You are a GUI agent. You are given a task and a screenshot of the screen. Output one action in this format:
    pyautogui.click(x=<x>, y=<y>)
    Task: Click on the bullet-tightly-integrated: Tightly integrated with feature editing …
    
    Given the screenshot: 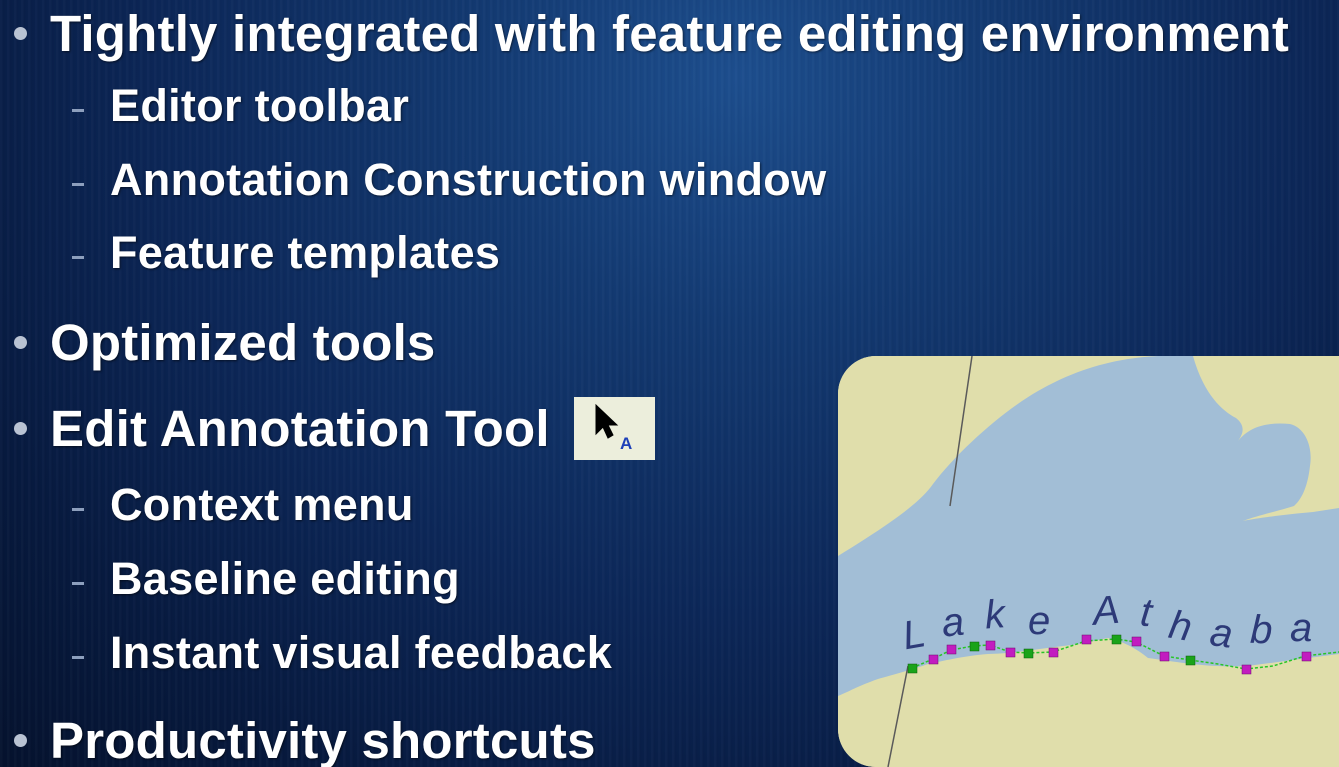 What is the action you would take?
    pyautogui.click(x=651, y=33)
    